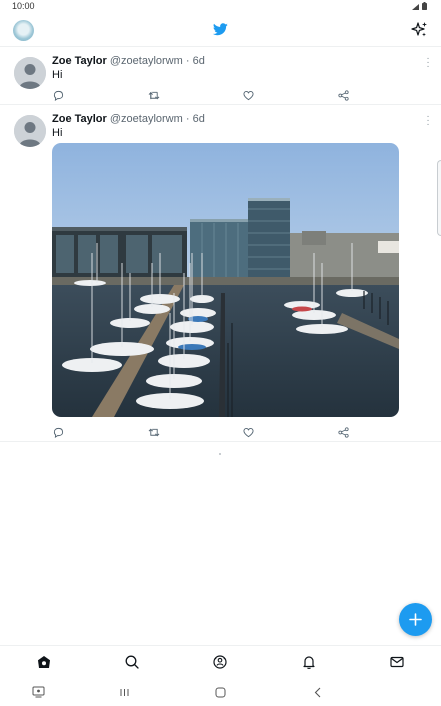  I want to click on home-button-icon, so click(220, 692).